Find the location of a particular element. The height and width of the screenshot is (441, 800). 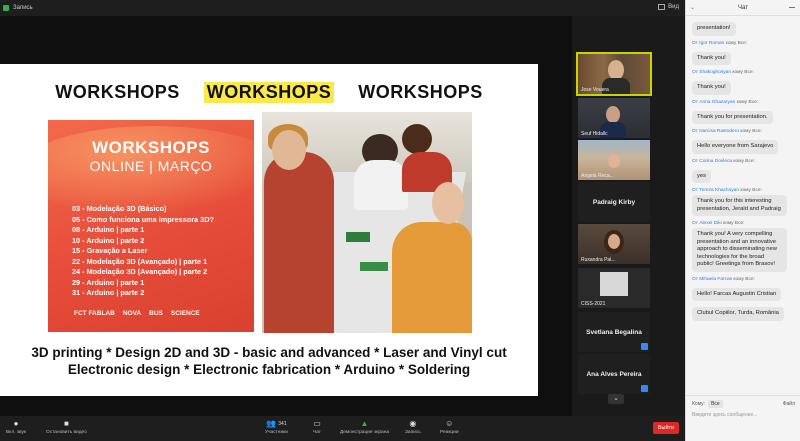

unmute-label: Вкл. звук is located at coordinates (16, 432).